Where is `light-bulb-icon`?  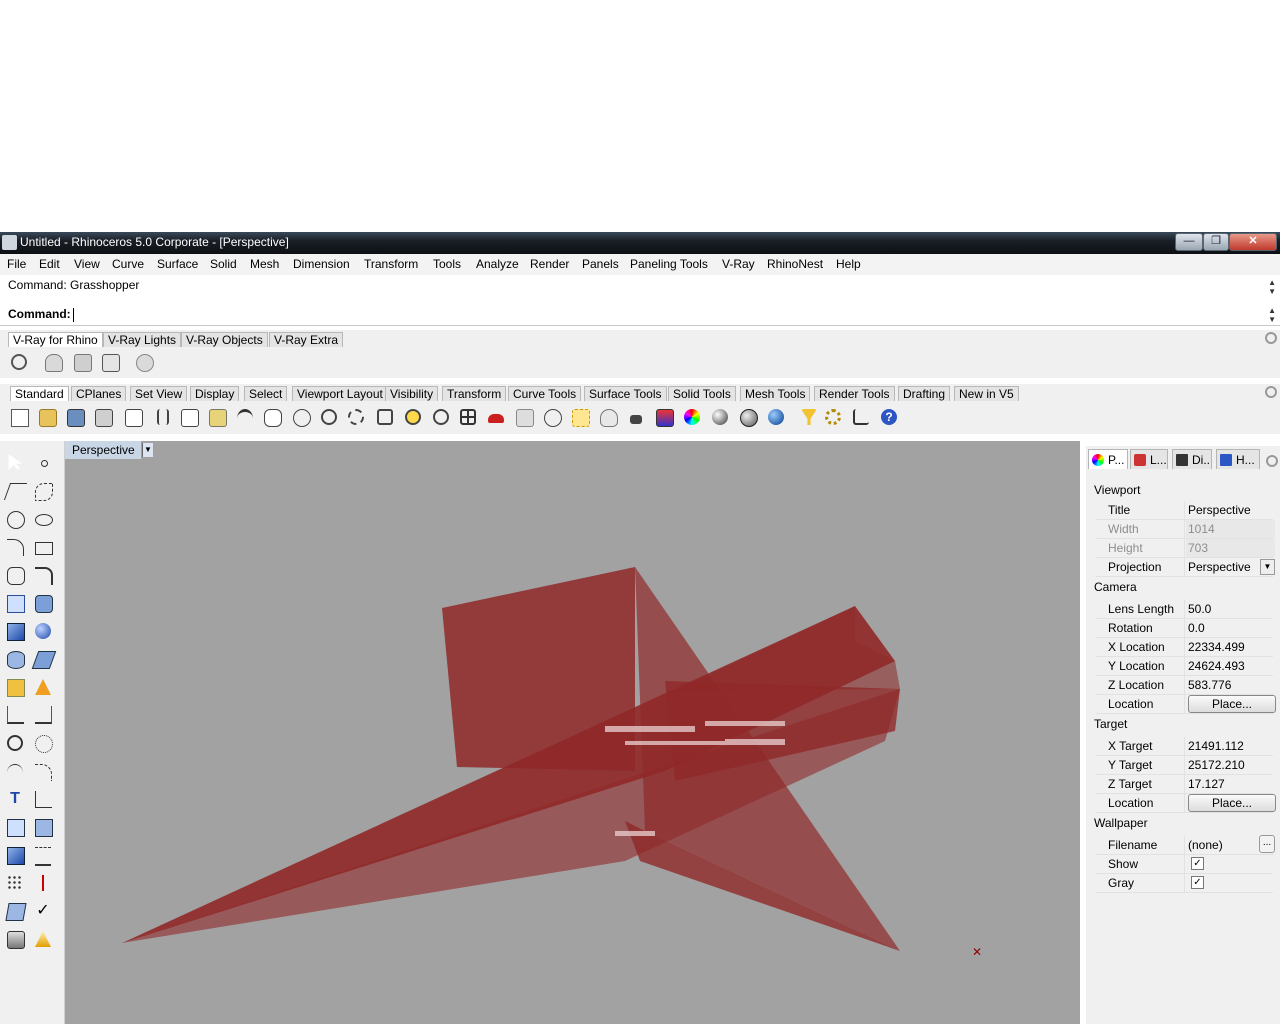
light-bulb-icon is located at coordinates (608, 417).